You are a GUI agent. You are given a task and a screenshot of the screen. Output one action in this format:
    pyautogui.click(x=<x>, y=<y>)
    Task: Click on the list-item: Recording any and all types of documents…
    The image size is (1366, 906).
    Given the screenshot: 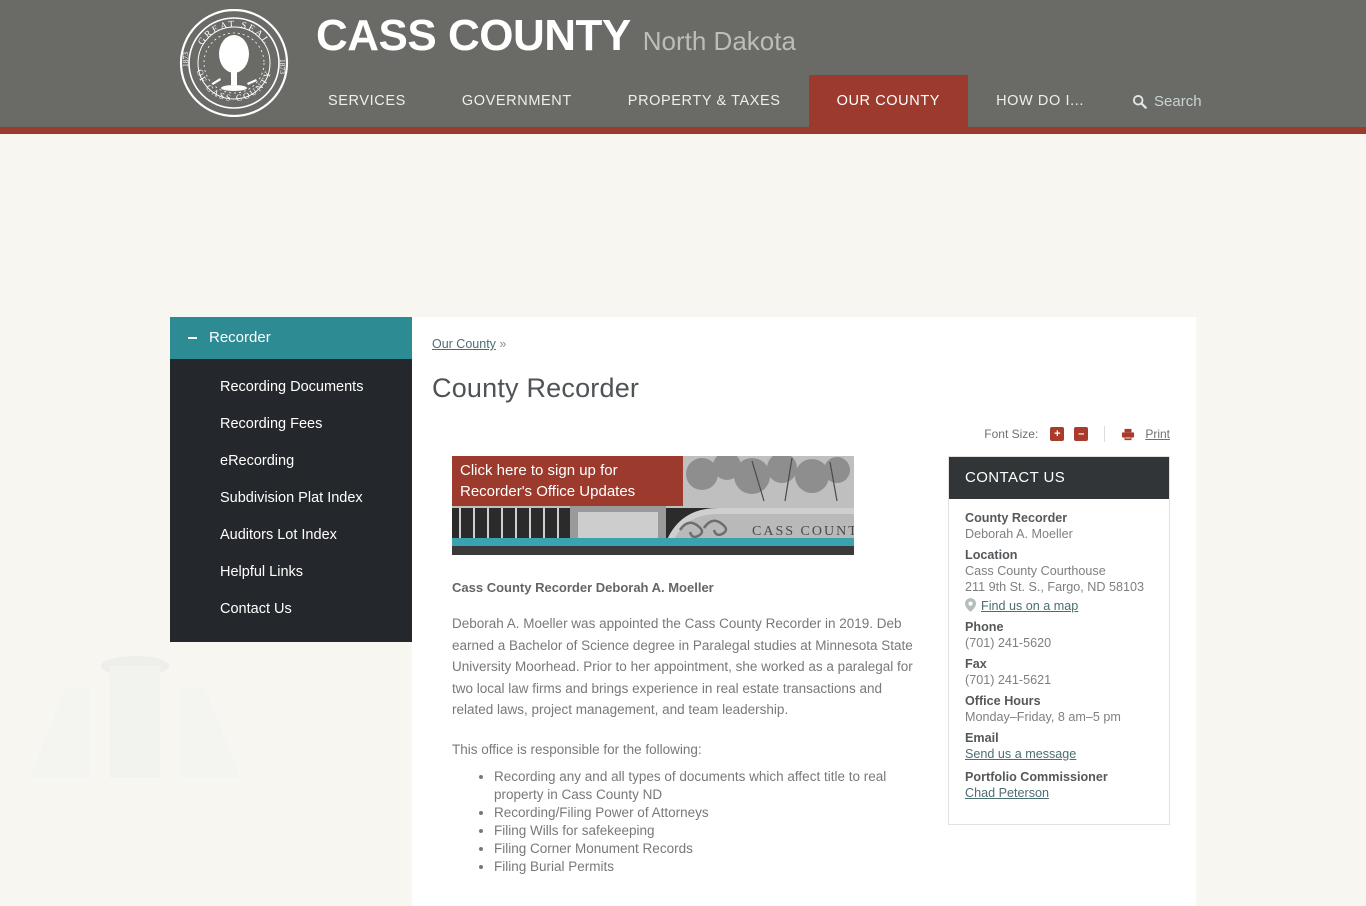 What is the action you would take?
    pyautogui.click(x=710, y=786)
    